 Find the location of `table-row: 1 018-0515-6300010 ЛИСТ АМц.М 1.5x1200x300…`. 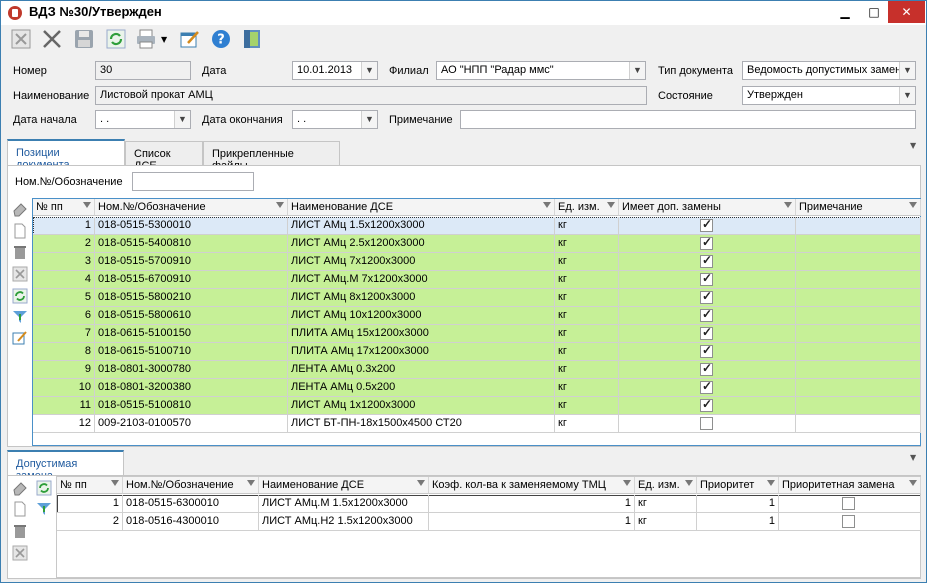

table-row: 1 018-0515-6300010 ЛИСТ АМц.М 1.5x1200x300… is located at coordinates (489, 504).